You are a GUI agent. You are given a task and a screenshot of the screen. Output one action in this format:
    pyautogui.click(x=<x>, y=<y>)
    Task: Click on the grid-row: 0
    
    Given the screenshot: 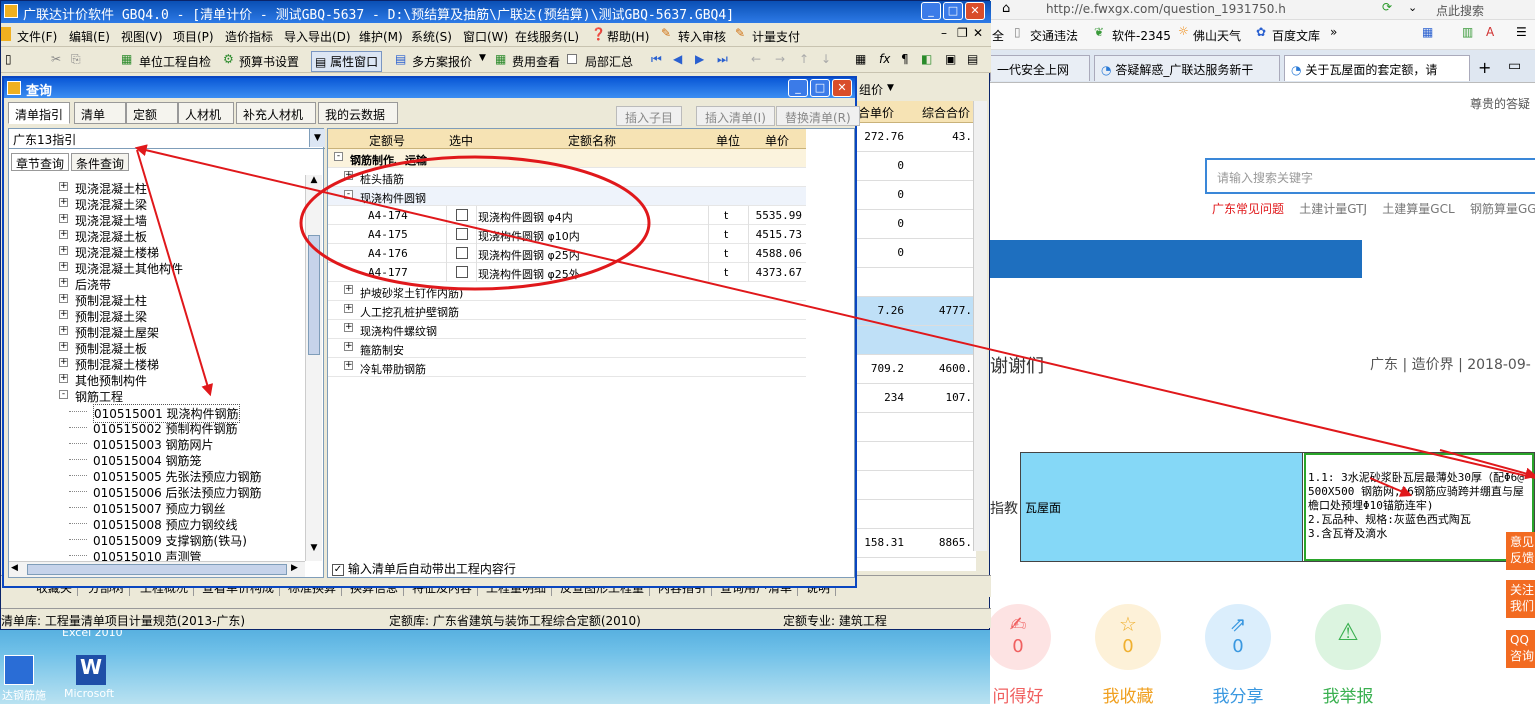 What is the action you would take?
    pyautogui.click(x=916, y=224)
    